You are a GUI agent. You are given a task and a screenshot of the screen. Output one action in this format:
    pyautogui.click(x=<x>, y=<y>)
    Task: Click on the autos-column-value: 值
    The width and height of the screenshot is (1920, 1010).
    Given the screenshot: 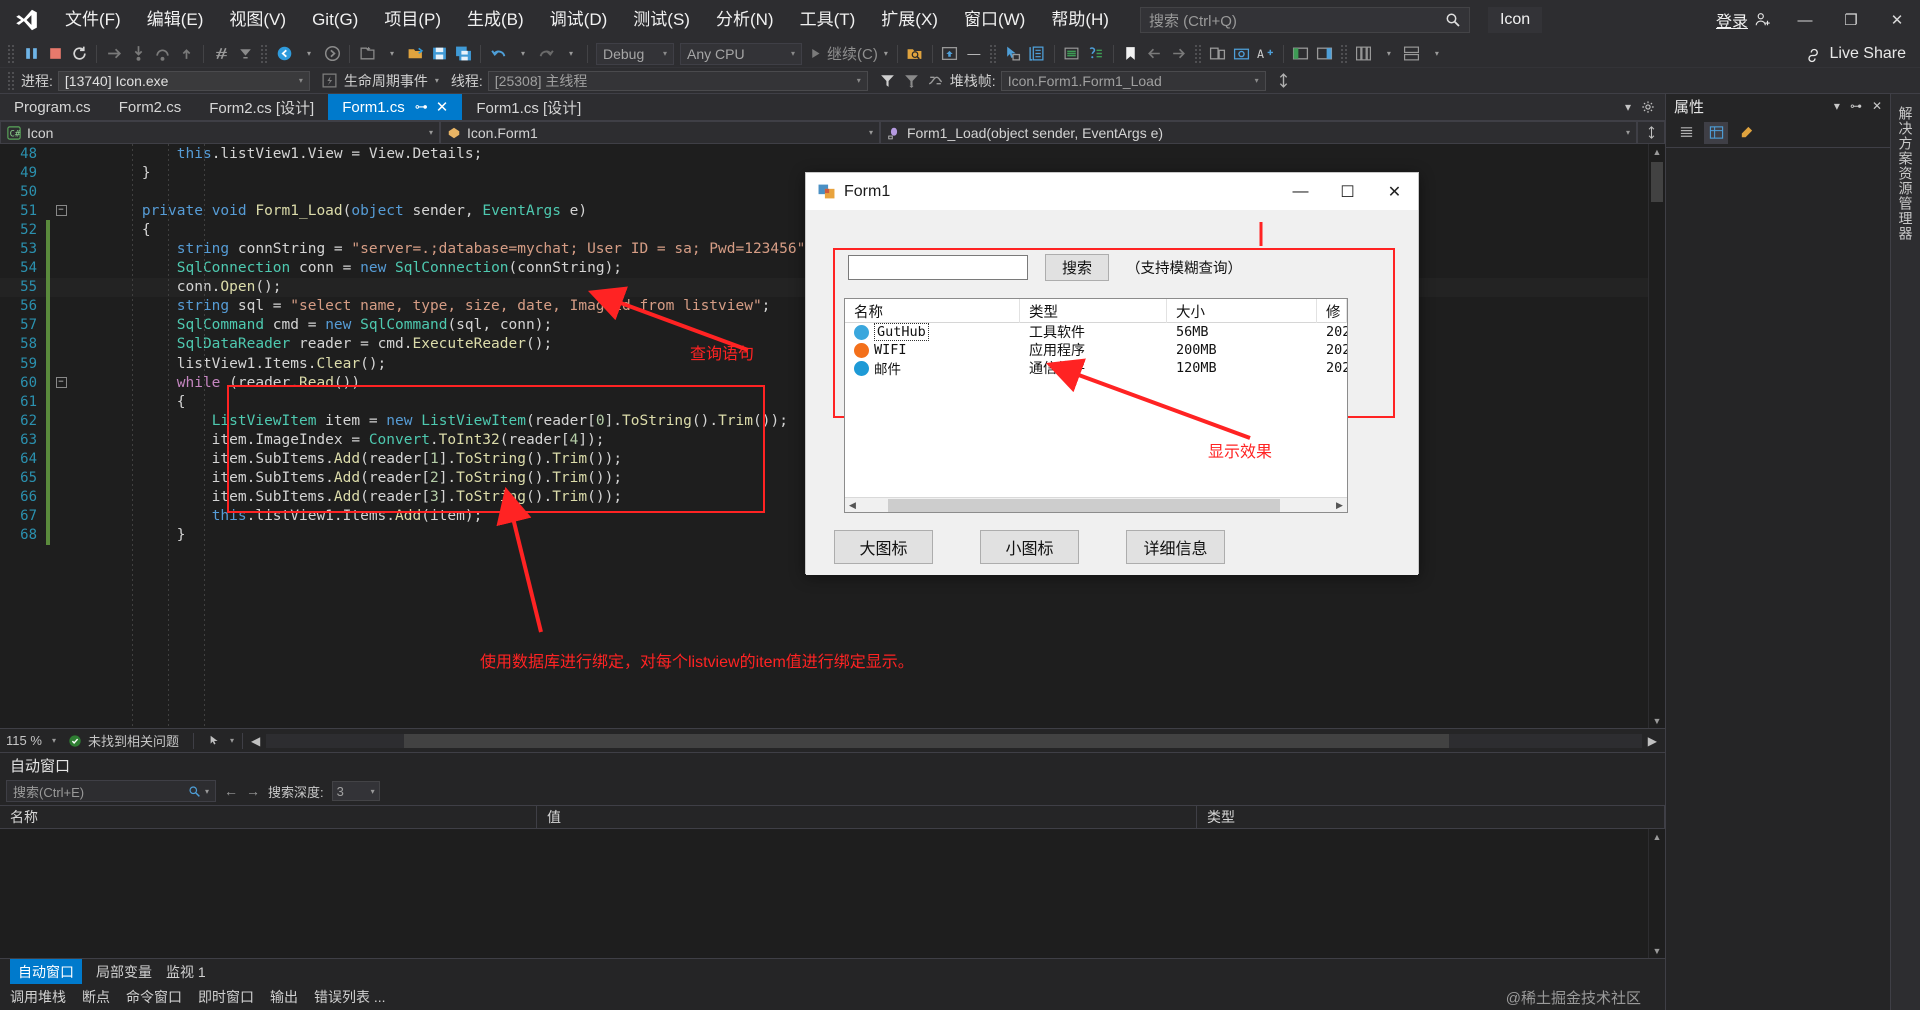 What is the action you would take?
    pyautogui.click(x=867, y=817)
    